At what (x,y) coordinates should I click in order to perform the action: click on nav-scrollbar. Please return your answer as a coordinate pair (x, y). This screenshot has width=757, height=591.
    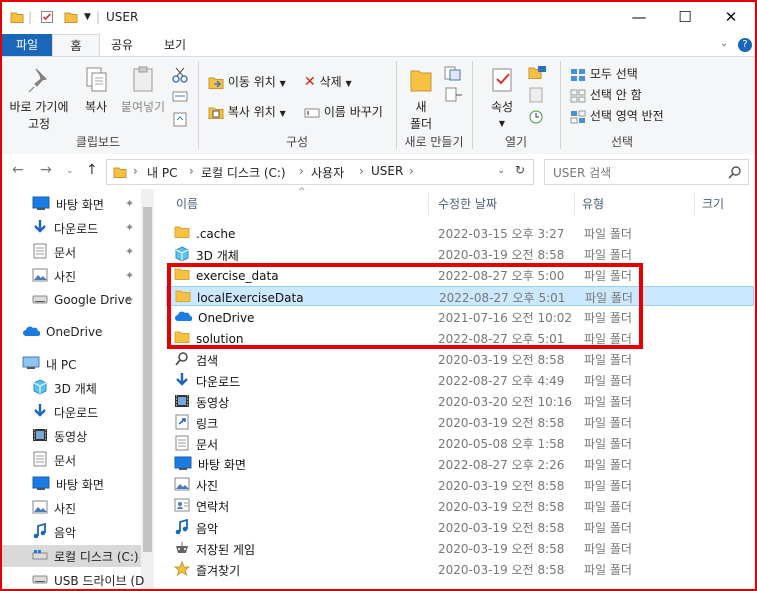
    Looking at the image, I should click on (147, 389).